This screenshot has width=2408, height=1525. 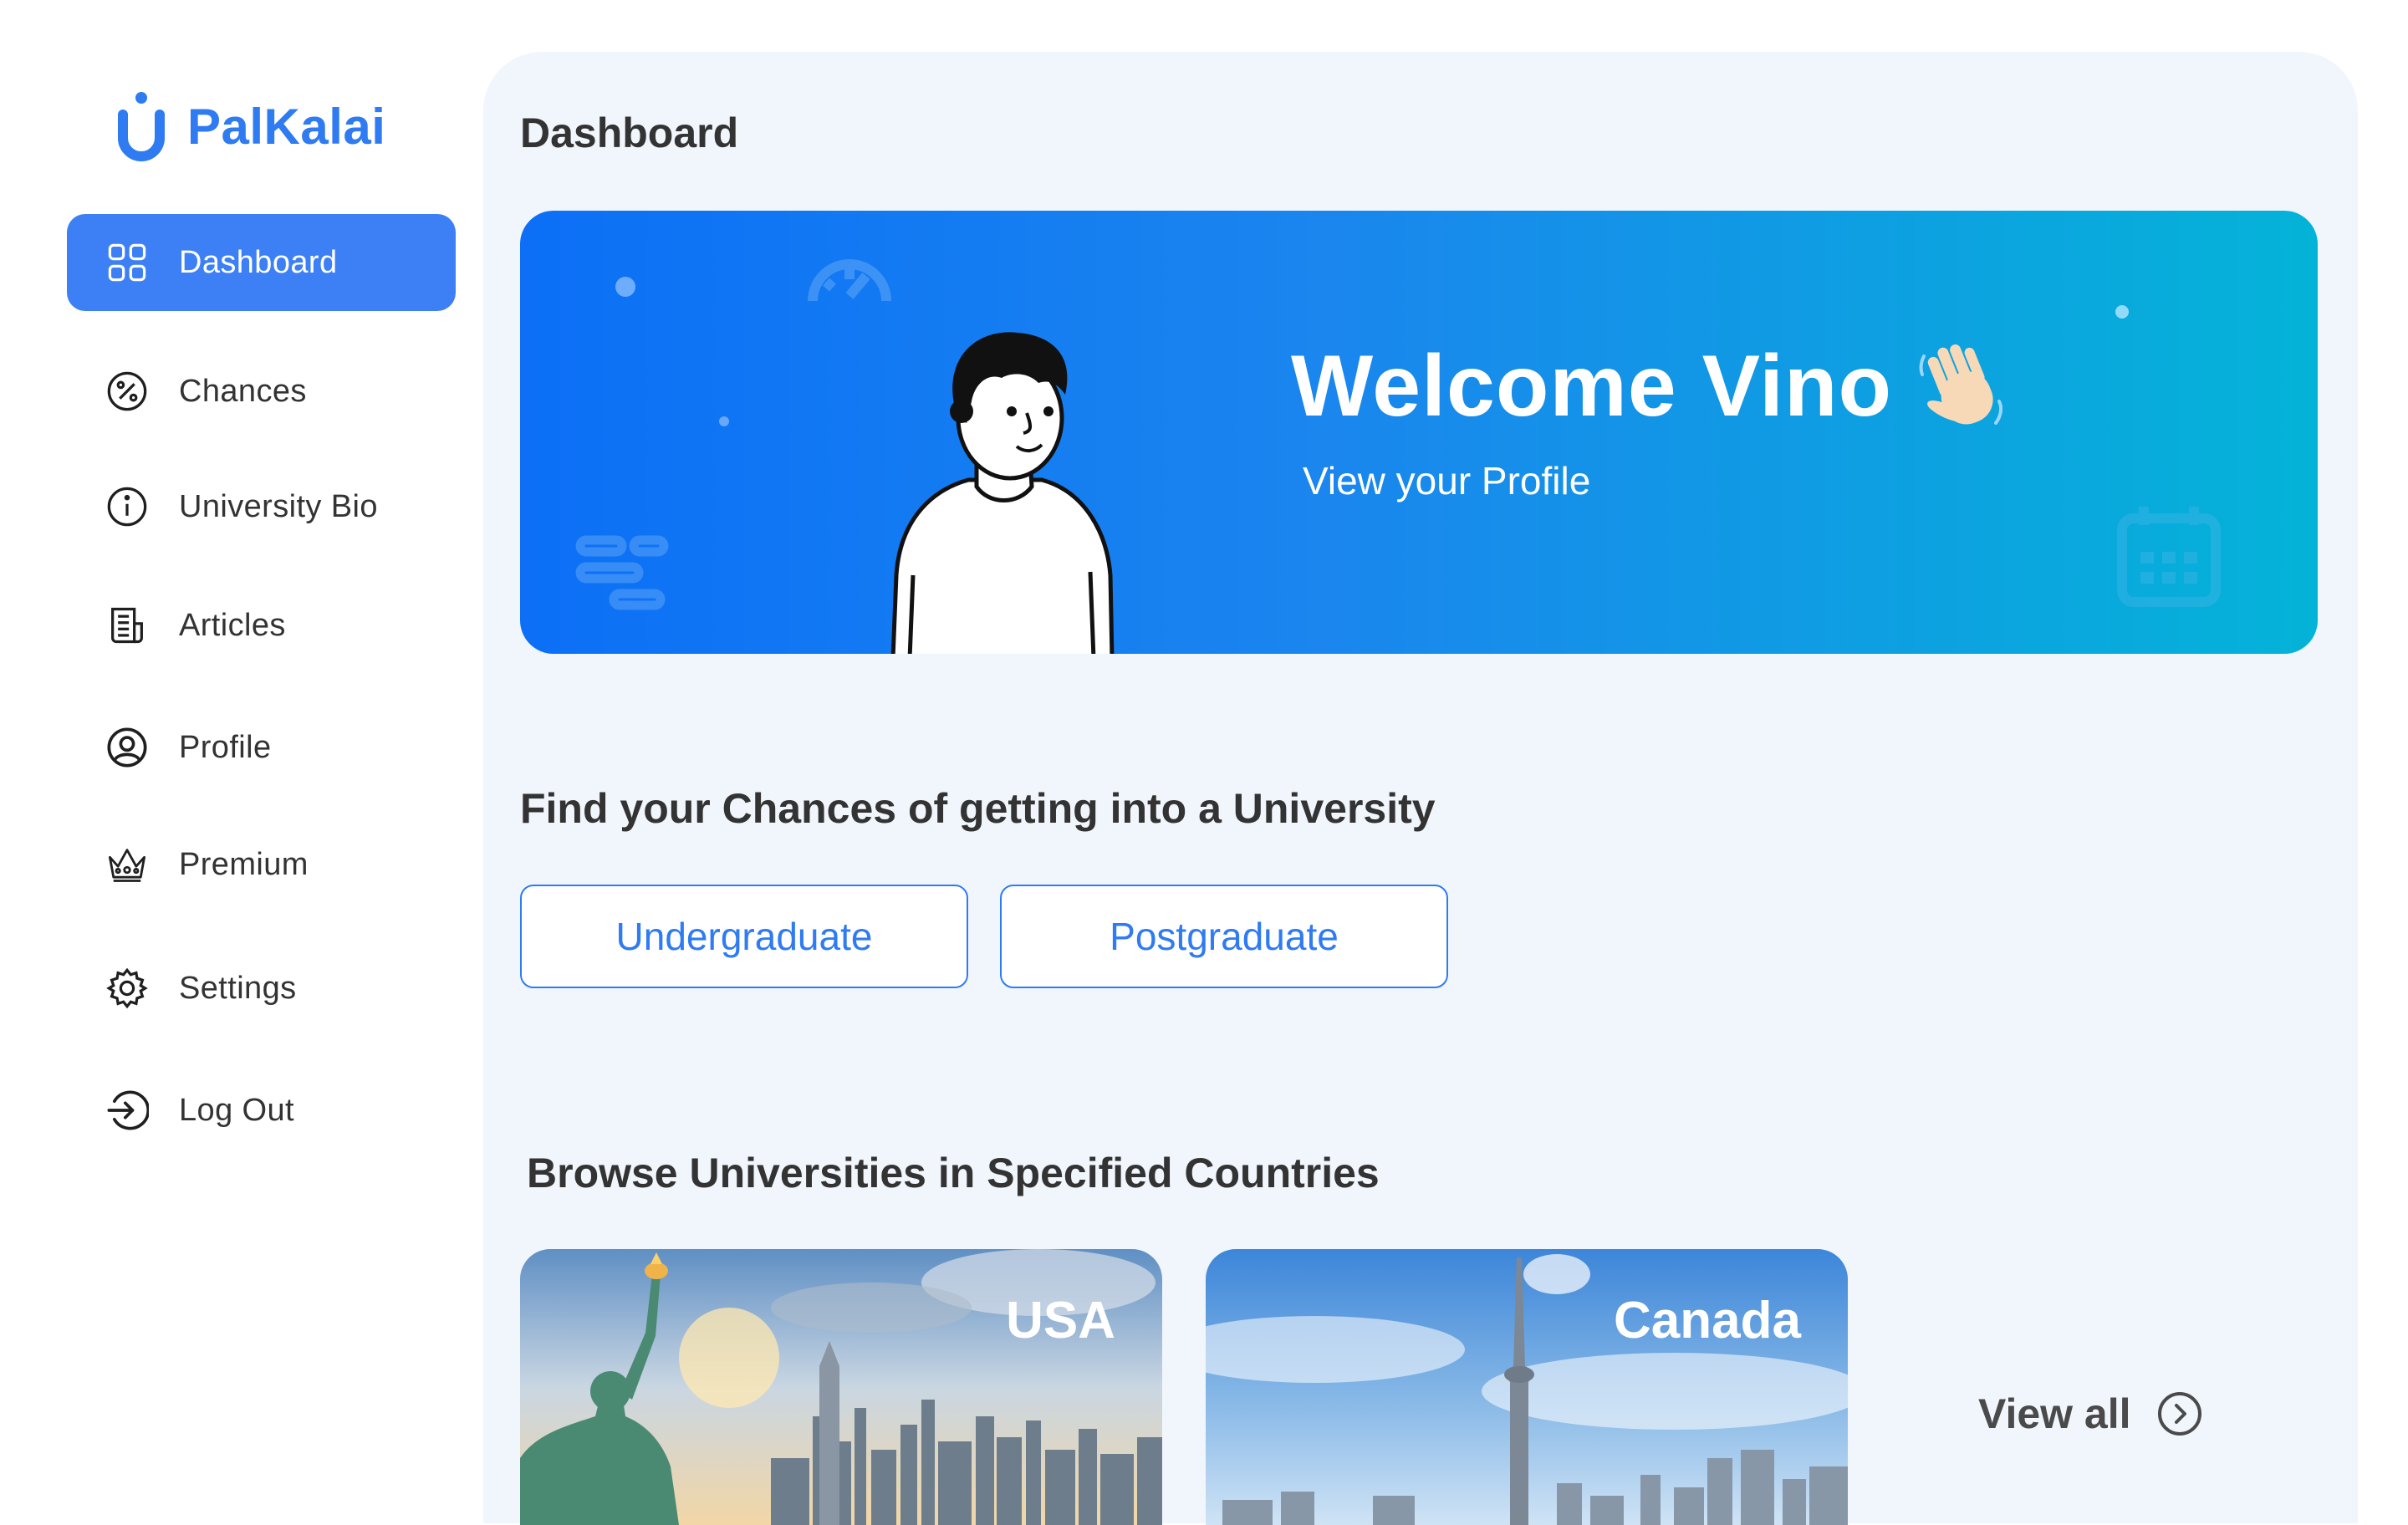 What do you see at coordinates (1708, 1320) in the screenshot?
I see `country-name-canada: Canada` at bounding box center [1708, 1320].